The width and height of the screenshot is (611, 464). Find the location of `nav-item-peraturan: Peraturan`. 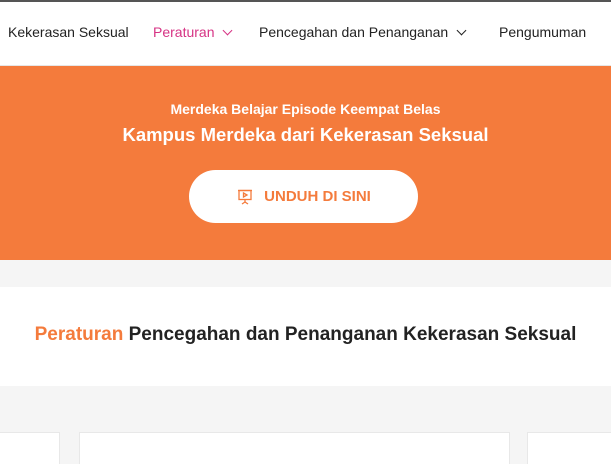

nav-item-peraturan: Peraturan is located at coordinates (193, 32).